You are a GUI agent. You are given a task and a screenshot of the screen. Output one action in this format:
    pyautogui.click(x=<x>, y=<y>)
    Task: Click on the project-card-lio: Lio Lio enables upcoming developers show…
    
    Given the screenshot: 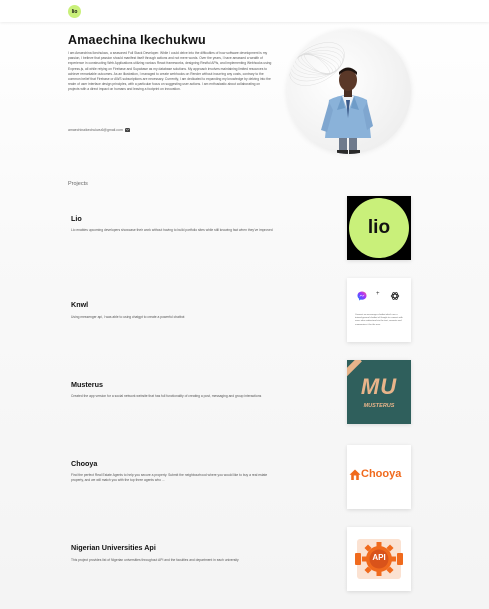 What is the action you would take?
    pyautogui.click(x=240, y=229)
    